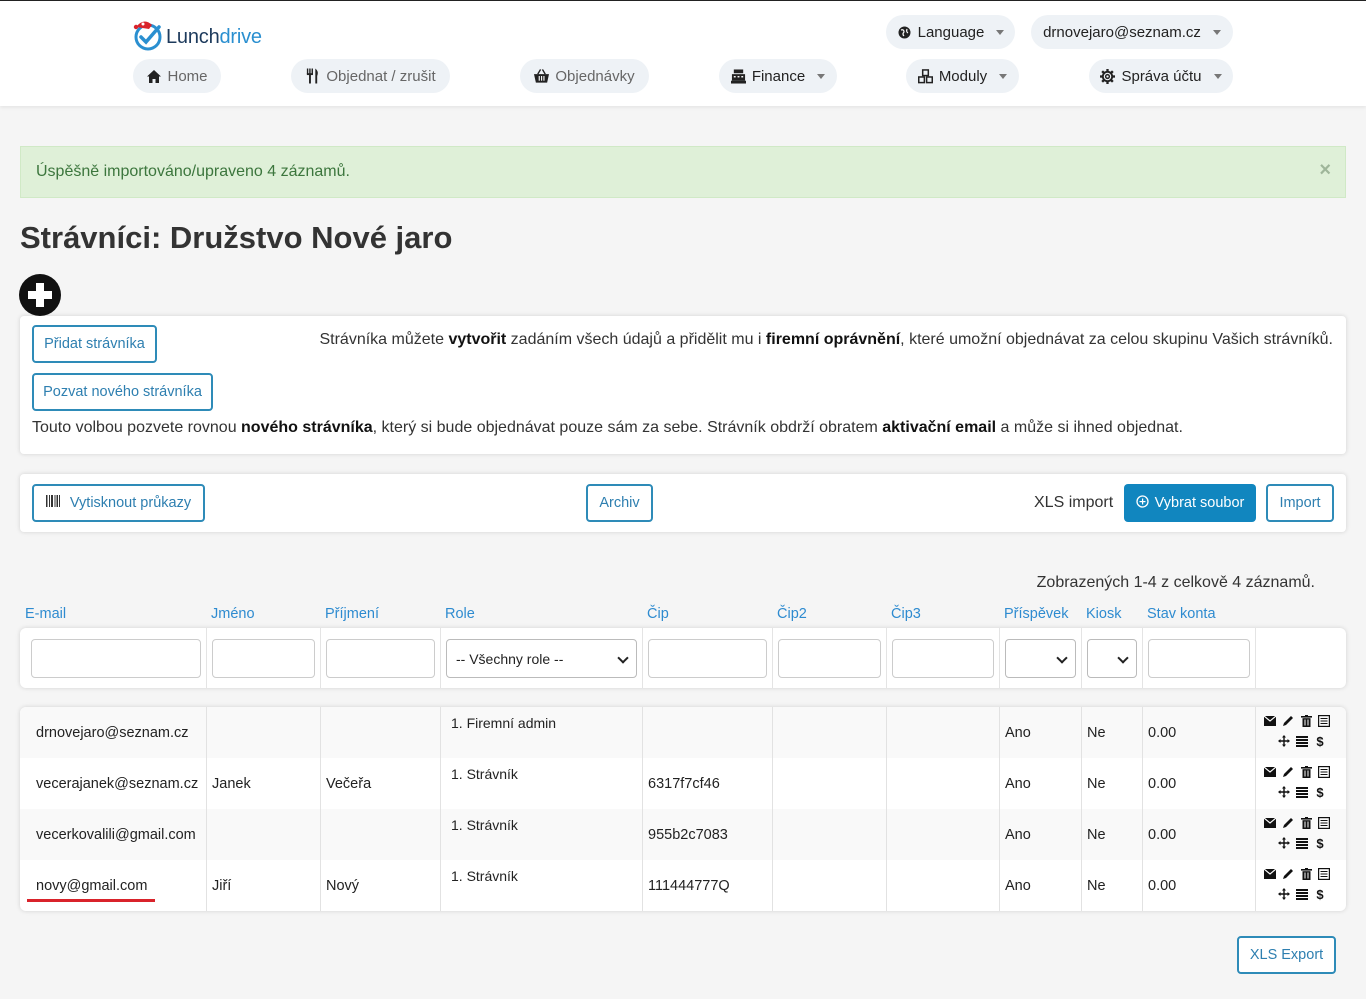  What do you see at coordinates (619, 503) in the screenshot?
I see `archive-button: Archiv` at bounding box center [619, 503].